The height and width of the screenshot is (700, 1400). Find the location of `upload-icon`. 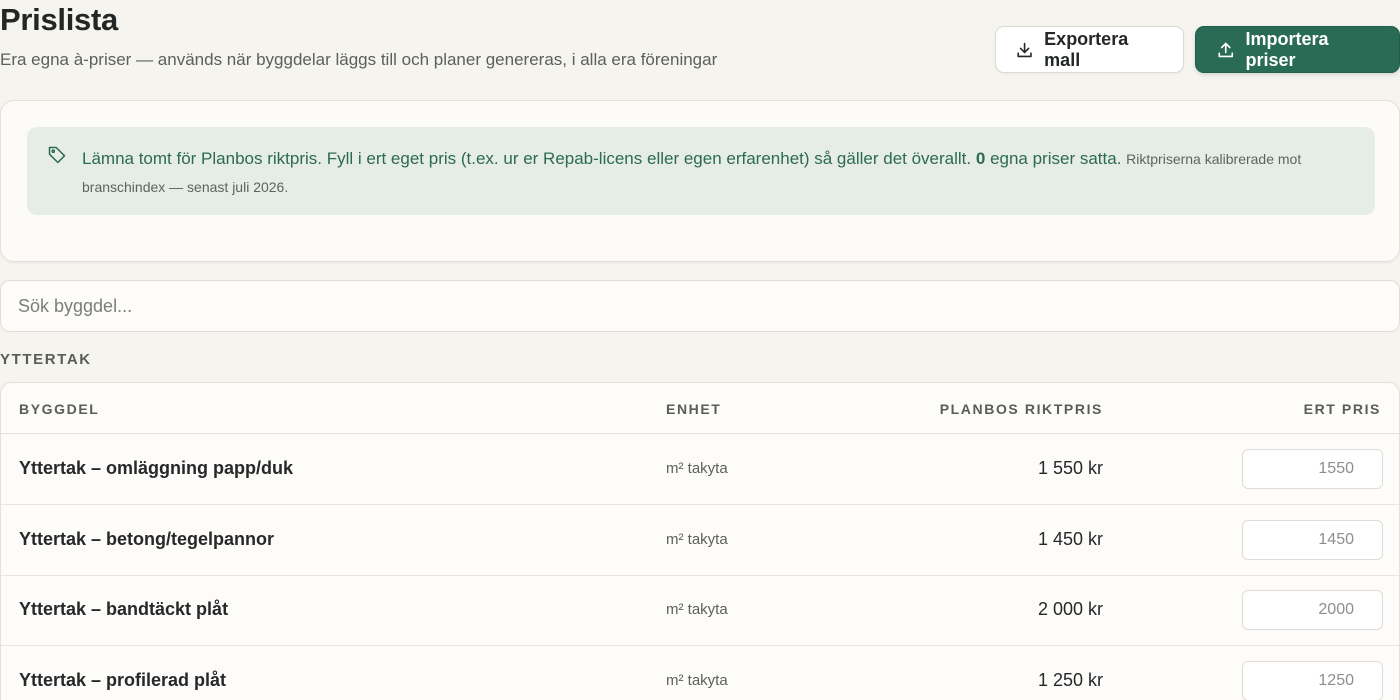

upload-icon is located at coordinates (1226, 49).